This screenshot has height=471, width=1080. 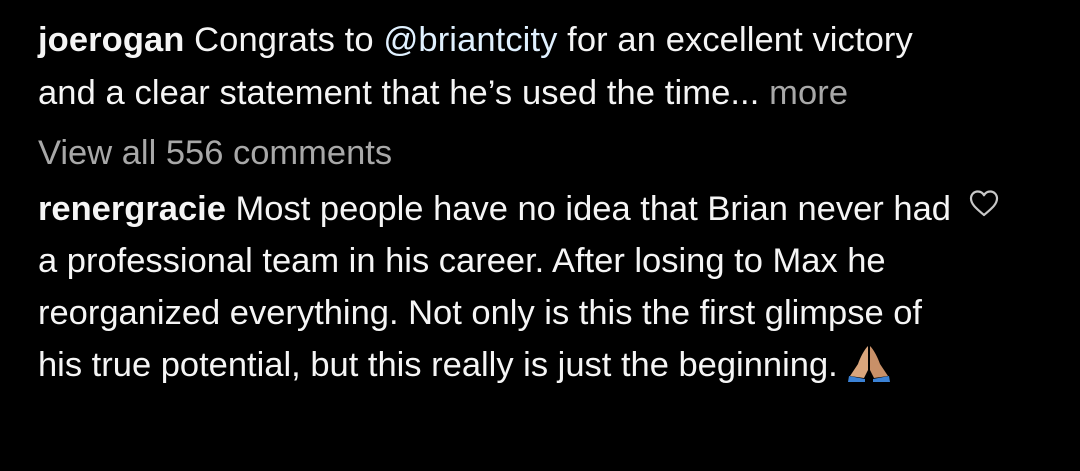 I want to click on comment-username: renergracie, so click(x=132, y=209).